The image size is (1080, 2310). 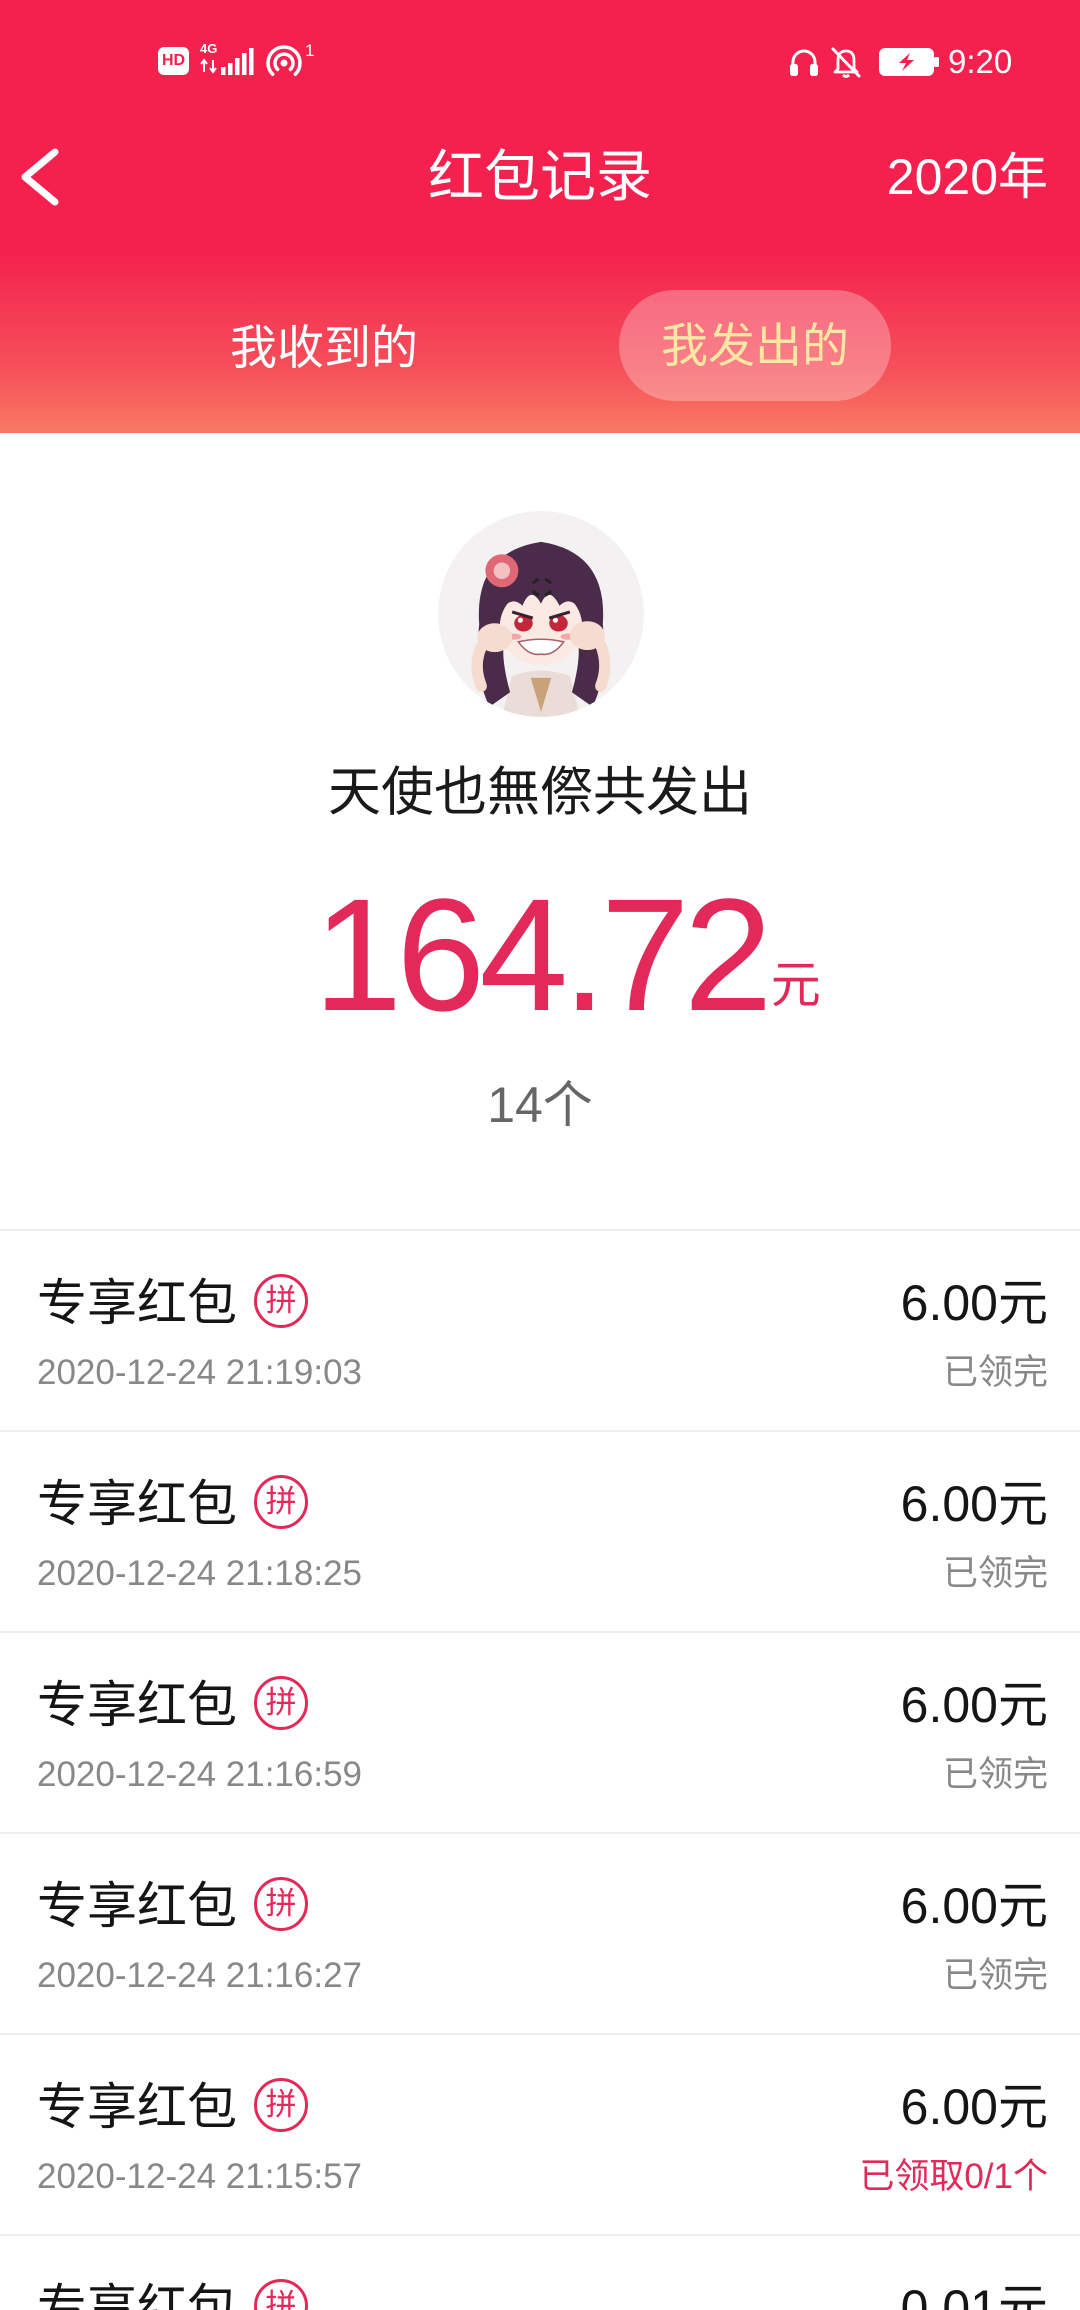 What do you see at coordinates (540, 1105) in the screenshot?
I see `packet-count: 14个` at bounding box center [540, 1105].